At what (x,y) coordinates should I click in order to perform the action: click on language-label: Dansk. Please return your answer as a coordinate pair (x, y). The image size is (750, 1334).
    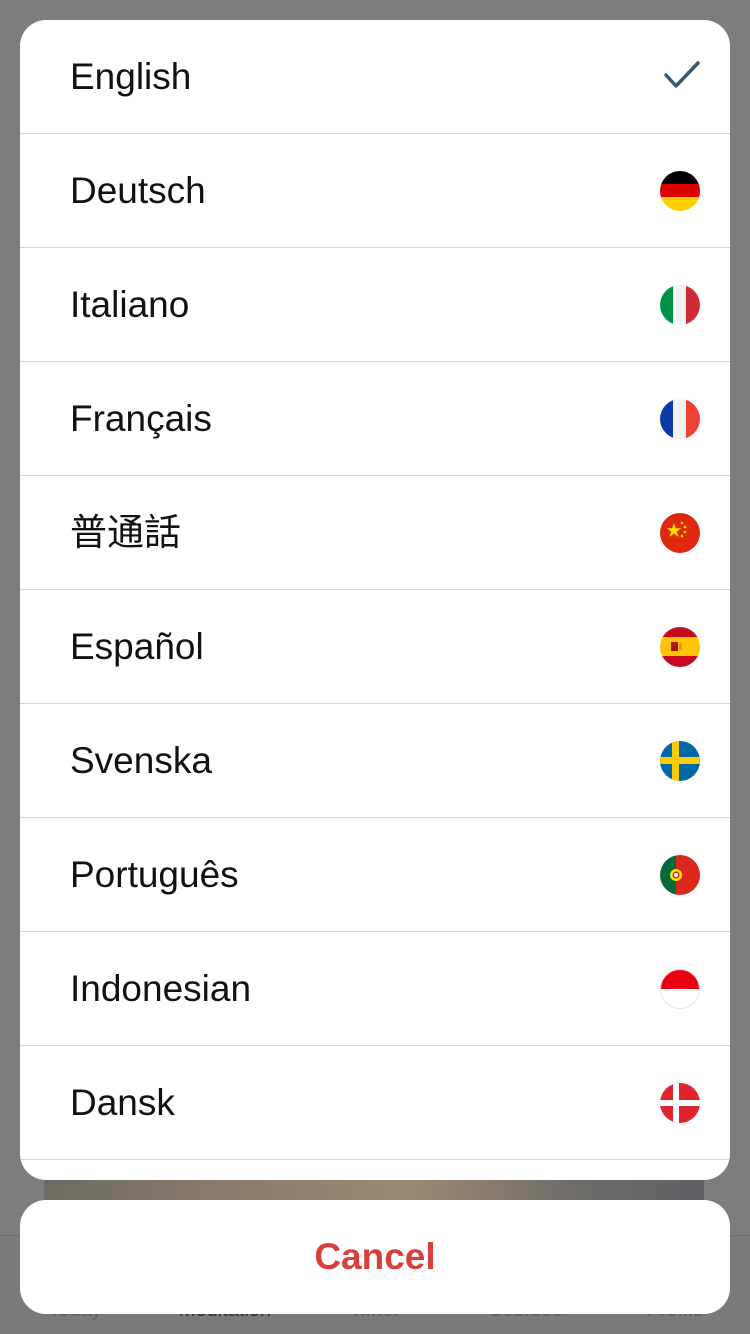
    Looking at the image, I should click on (122, 1102).